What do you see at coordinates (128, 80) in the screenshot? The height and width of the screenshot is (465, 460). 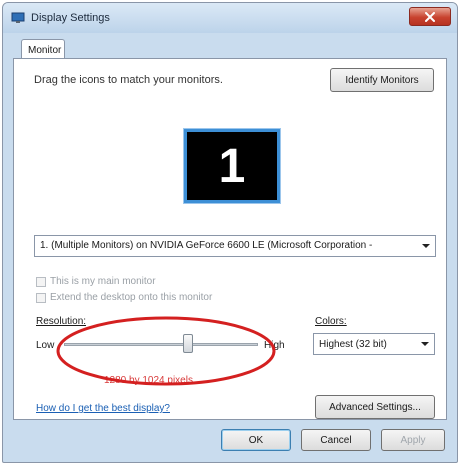 I see `instruction-text: Drag the icons to match your monitors.` at bounding box center [128, 80].